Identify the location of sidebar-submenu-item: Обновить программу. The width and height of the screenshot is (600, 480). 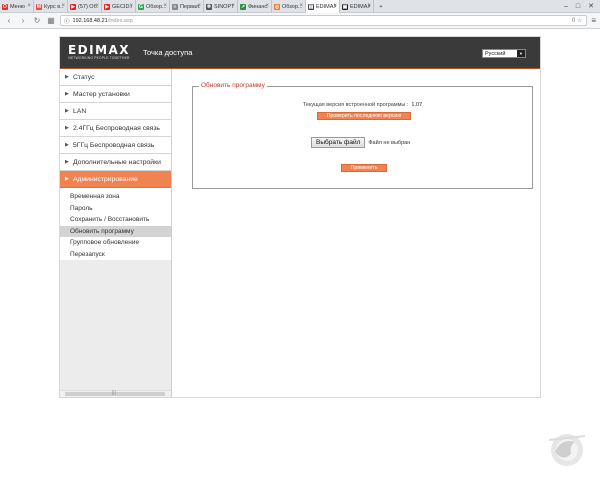
(115, 231).